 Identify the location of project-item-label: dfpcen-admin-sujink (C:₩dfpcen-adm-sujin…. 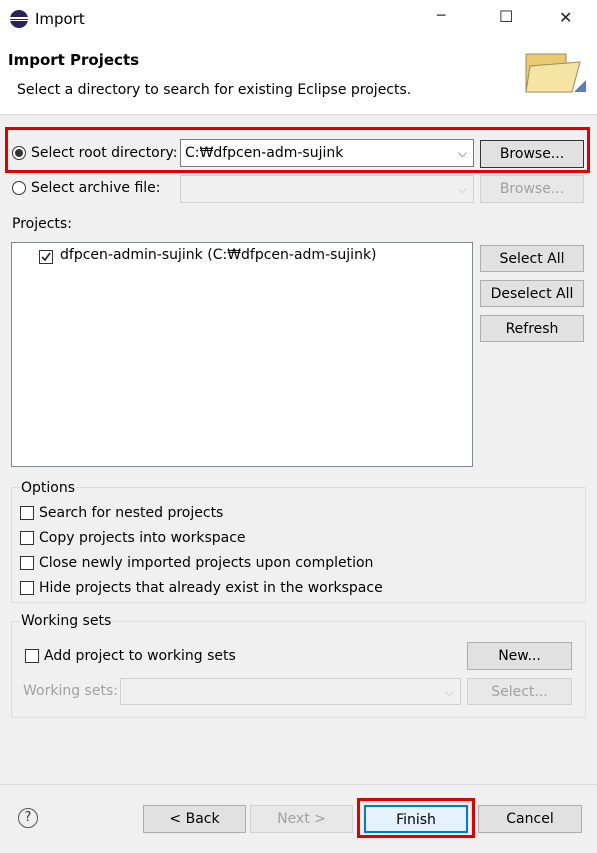
(218, 255).